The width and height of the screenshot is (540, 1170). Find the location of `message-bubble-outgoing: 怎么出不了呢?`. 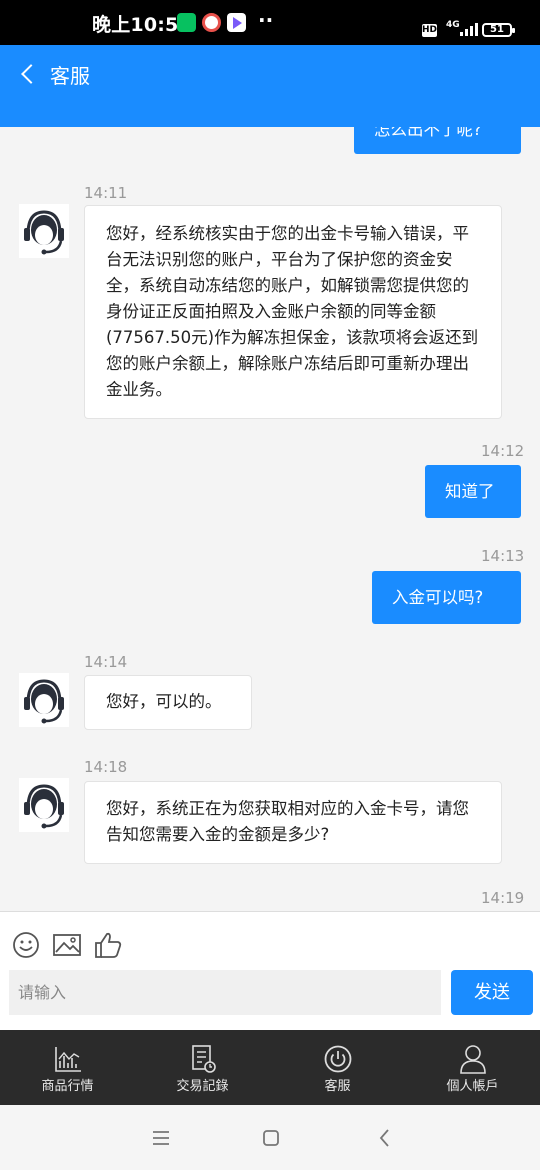

message-bubble-outgoing: 怎么出不了呢? is located at coordinates (437, 140).